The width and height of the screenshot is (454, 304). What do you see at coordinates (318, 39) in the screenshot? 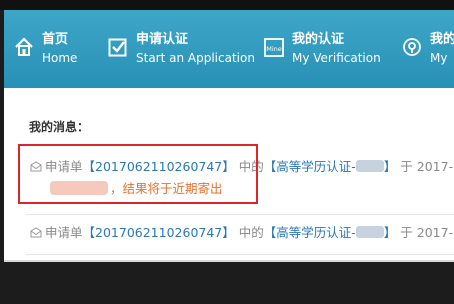
I see `nav-label-cn: 我的认证` at bounding box center [318, 39].